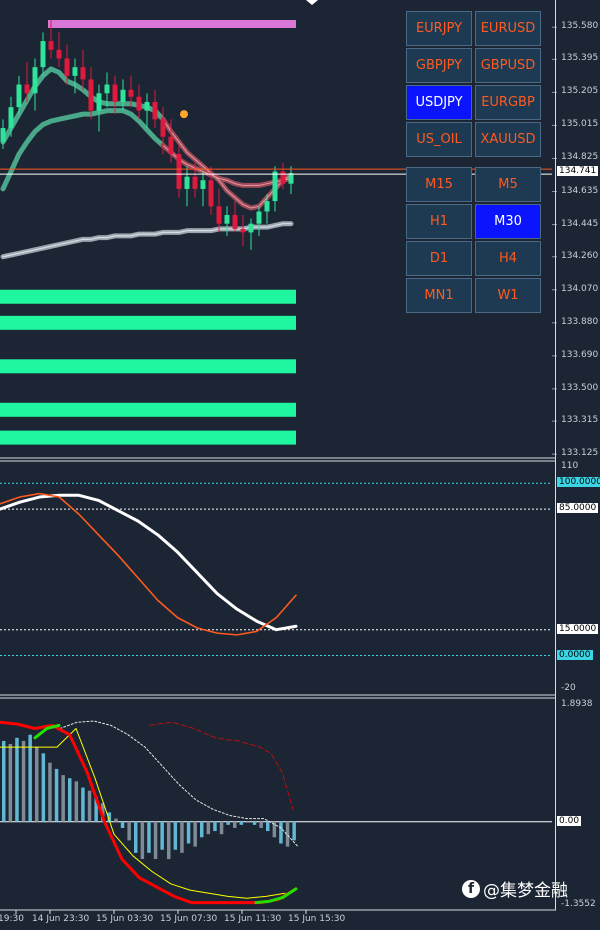 Image resolution: width=600 pixels, height=930 pixels. I want to click on oscillator-bottom-label: -20, so click(568, 688).